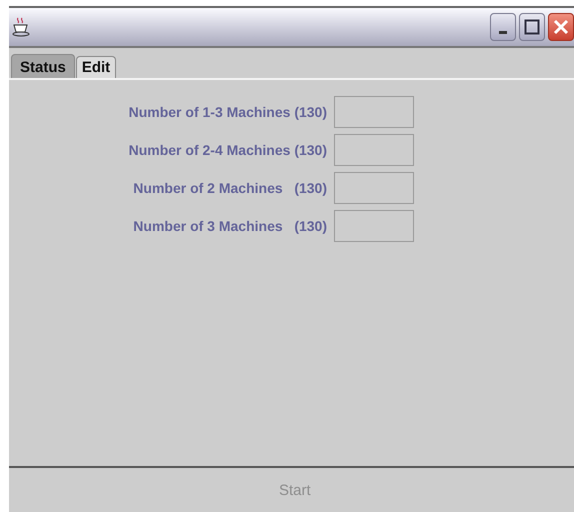 This screenshot has height=512, width=574. Describe the element at coordinates (227, 150) in the screenshot. I see `field-label: Number of 2-4 Machines (130)` at that location.